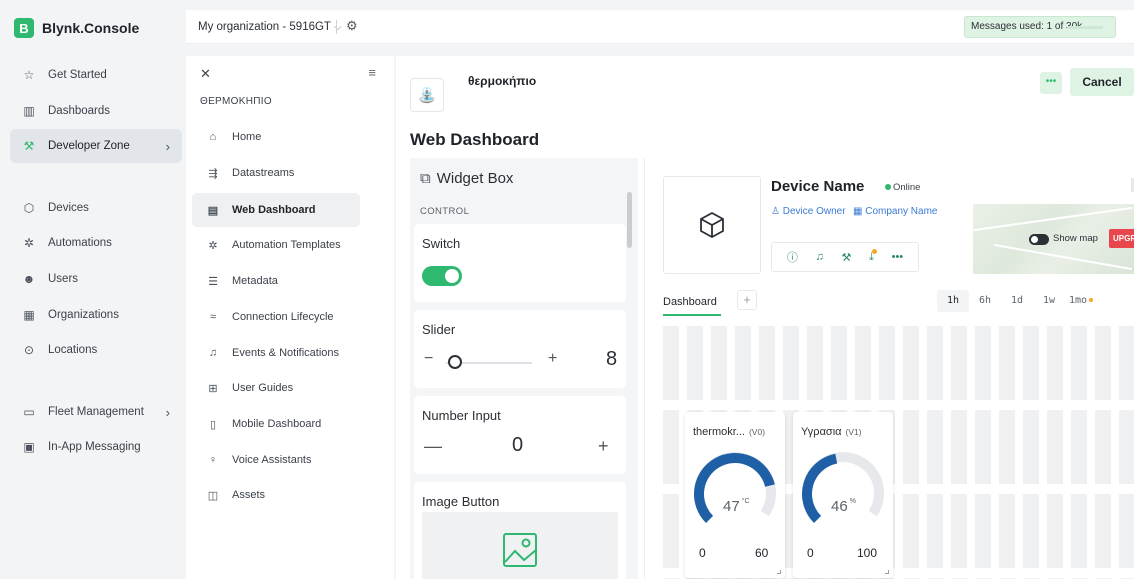  What do you see at coordinates (603, 446) in the screenshot?
I see `number-plus-button: +` at bounding box center [603, 446].